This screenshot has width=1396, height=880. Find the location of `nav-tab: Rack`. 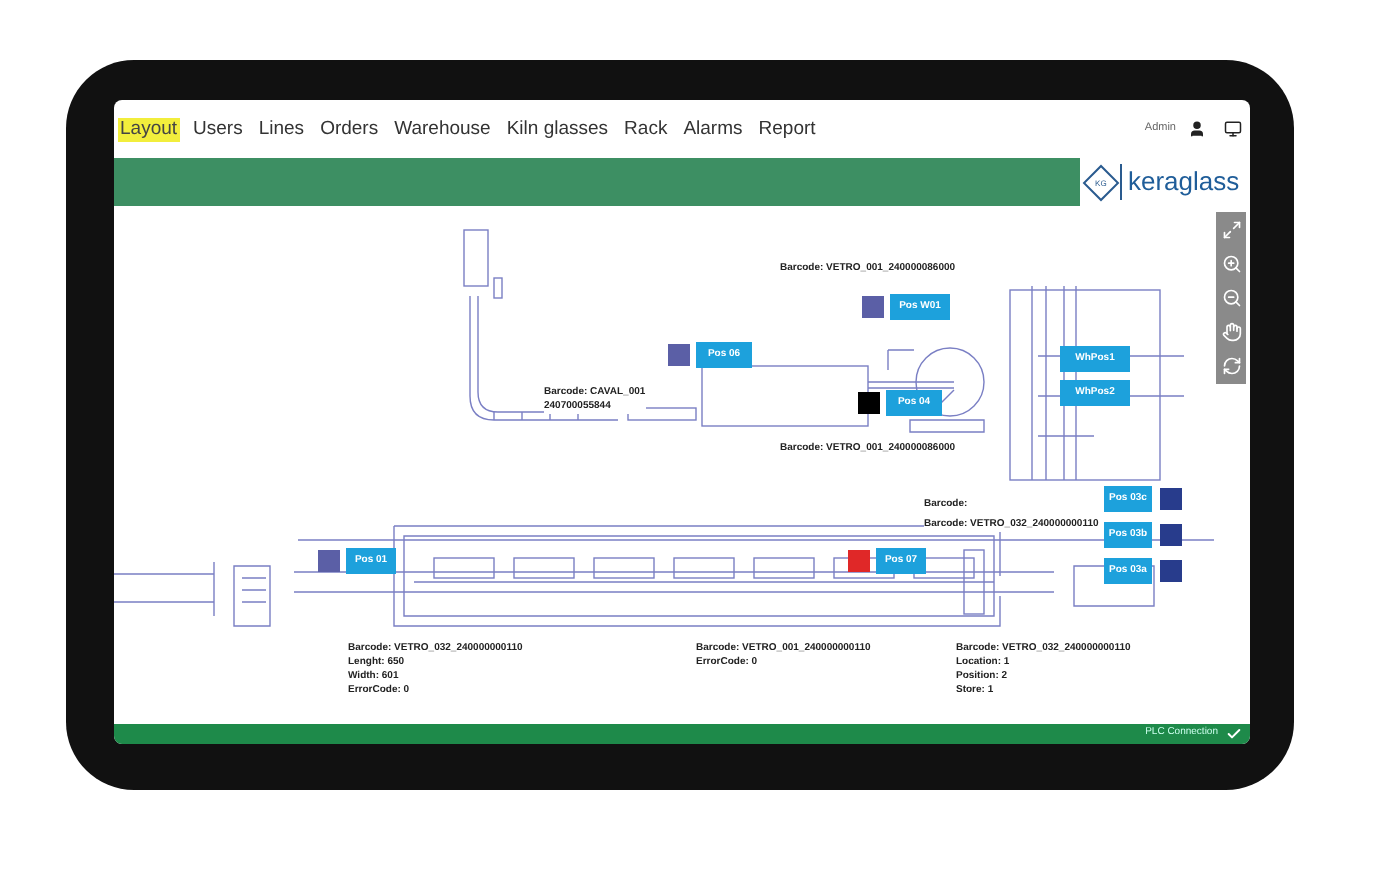

nav-tab: Rack is located at coordinates (646, 129).